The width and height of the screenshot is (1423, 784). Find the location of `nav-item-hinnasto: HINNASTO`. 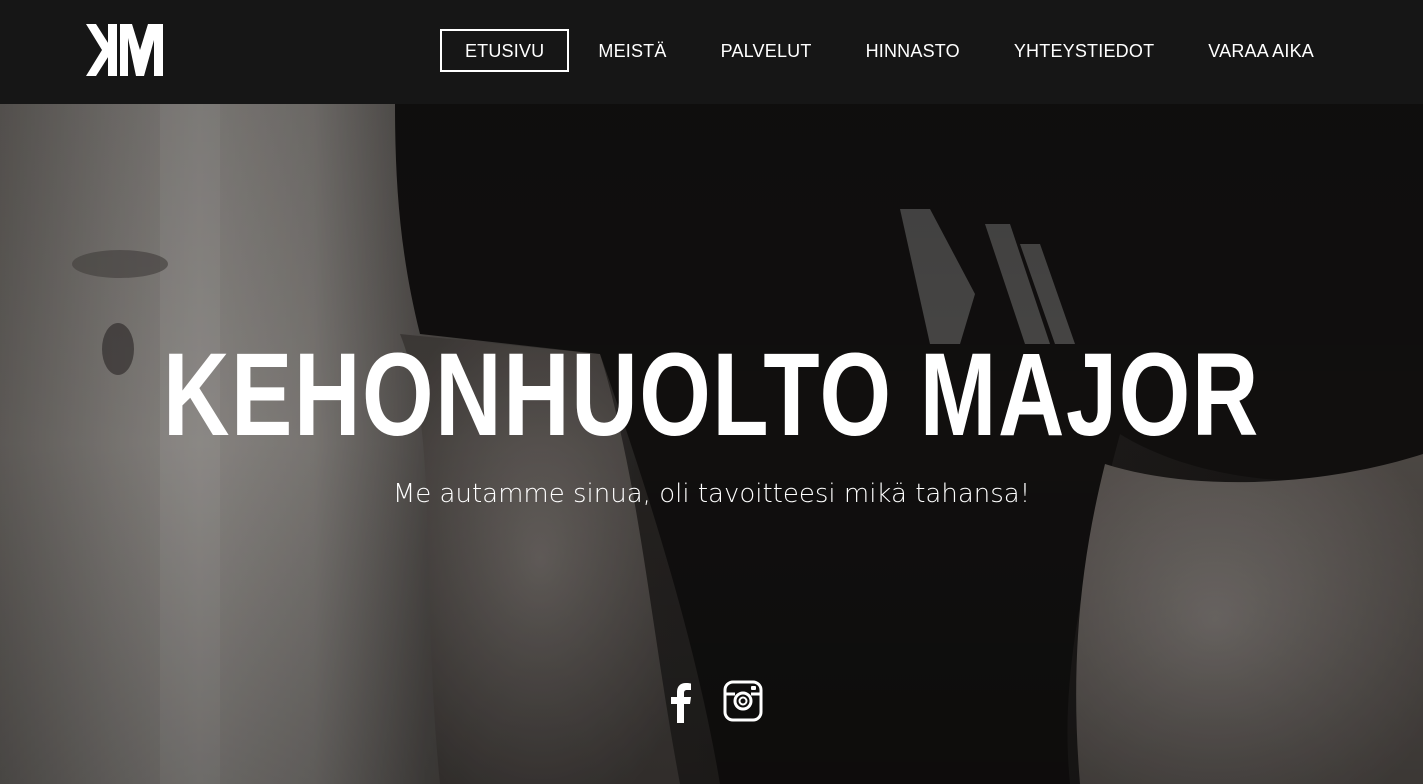

nav-item-hinnasto: HINNASTO is located at coordinates (913, 50).